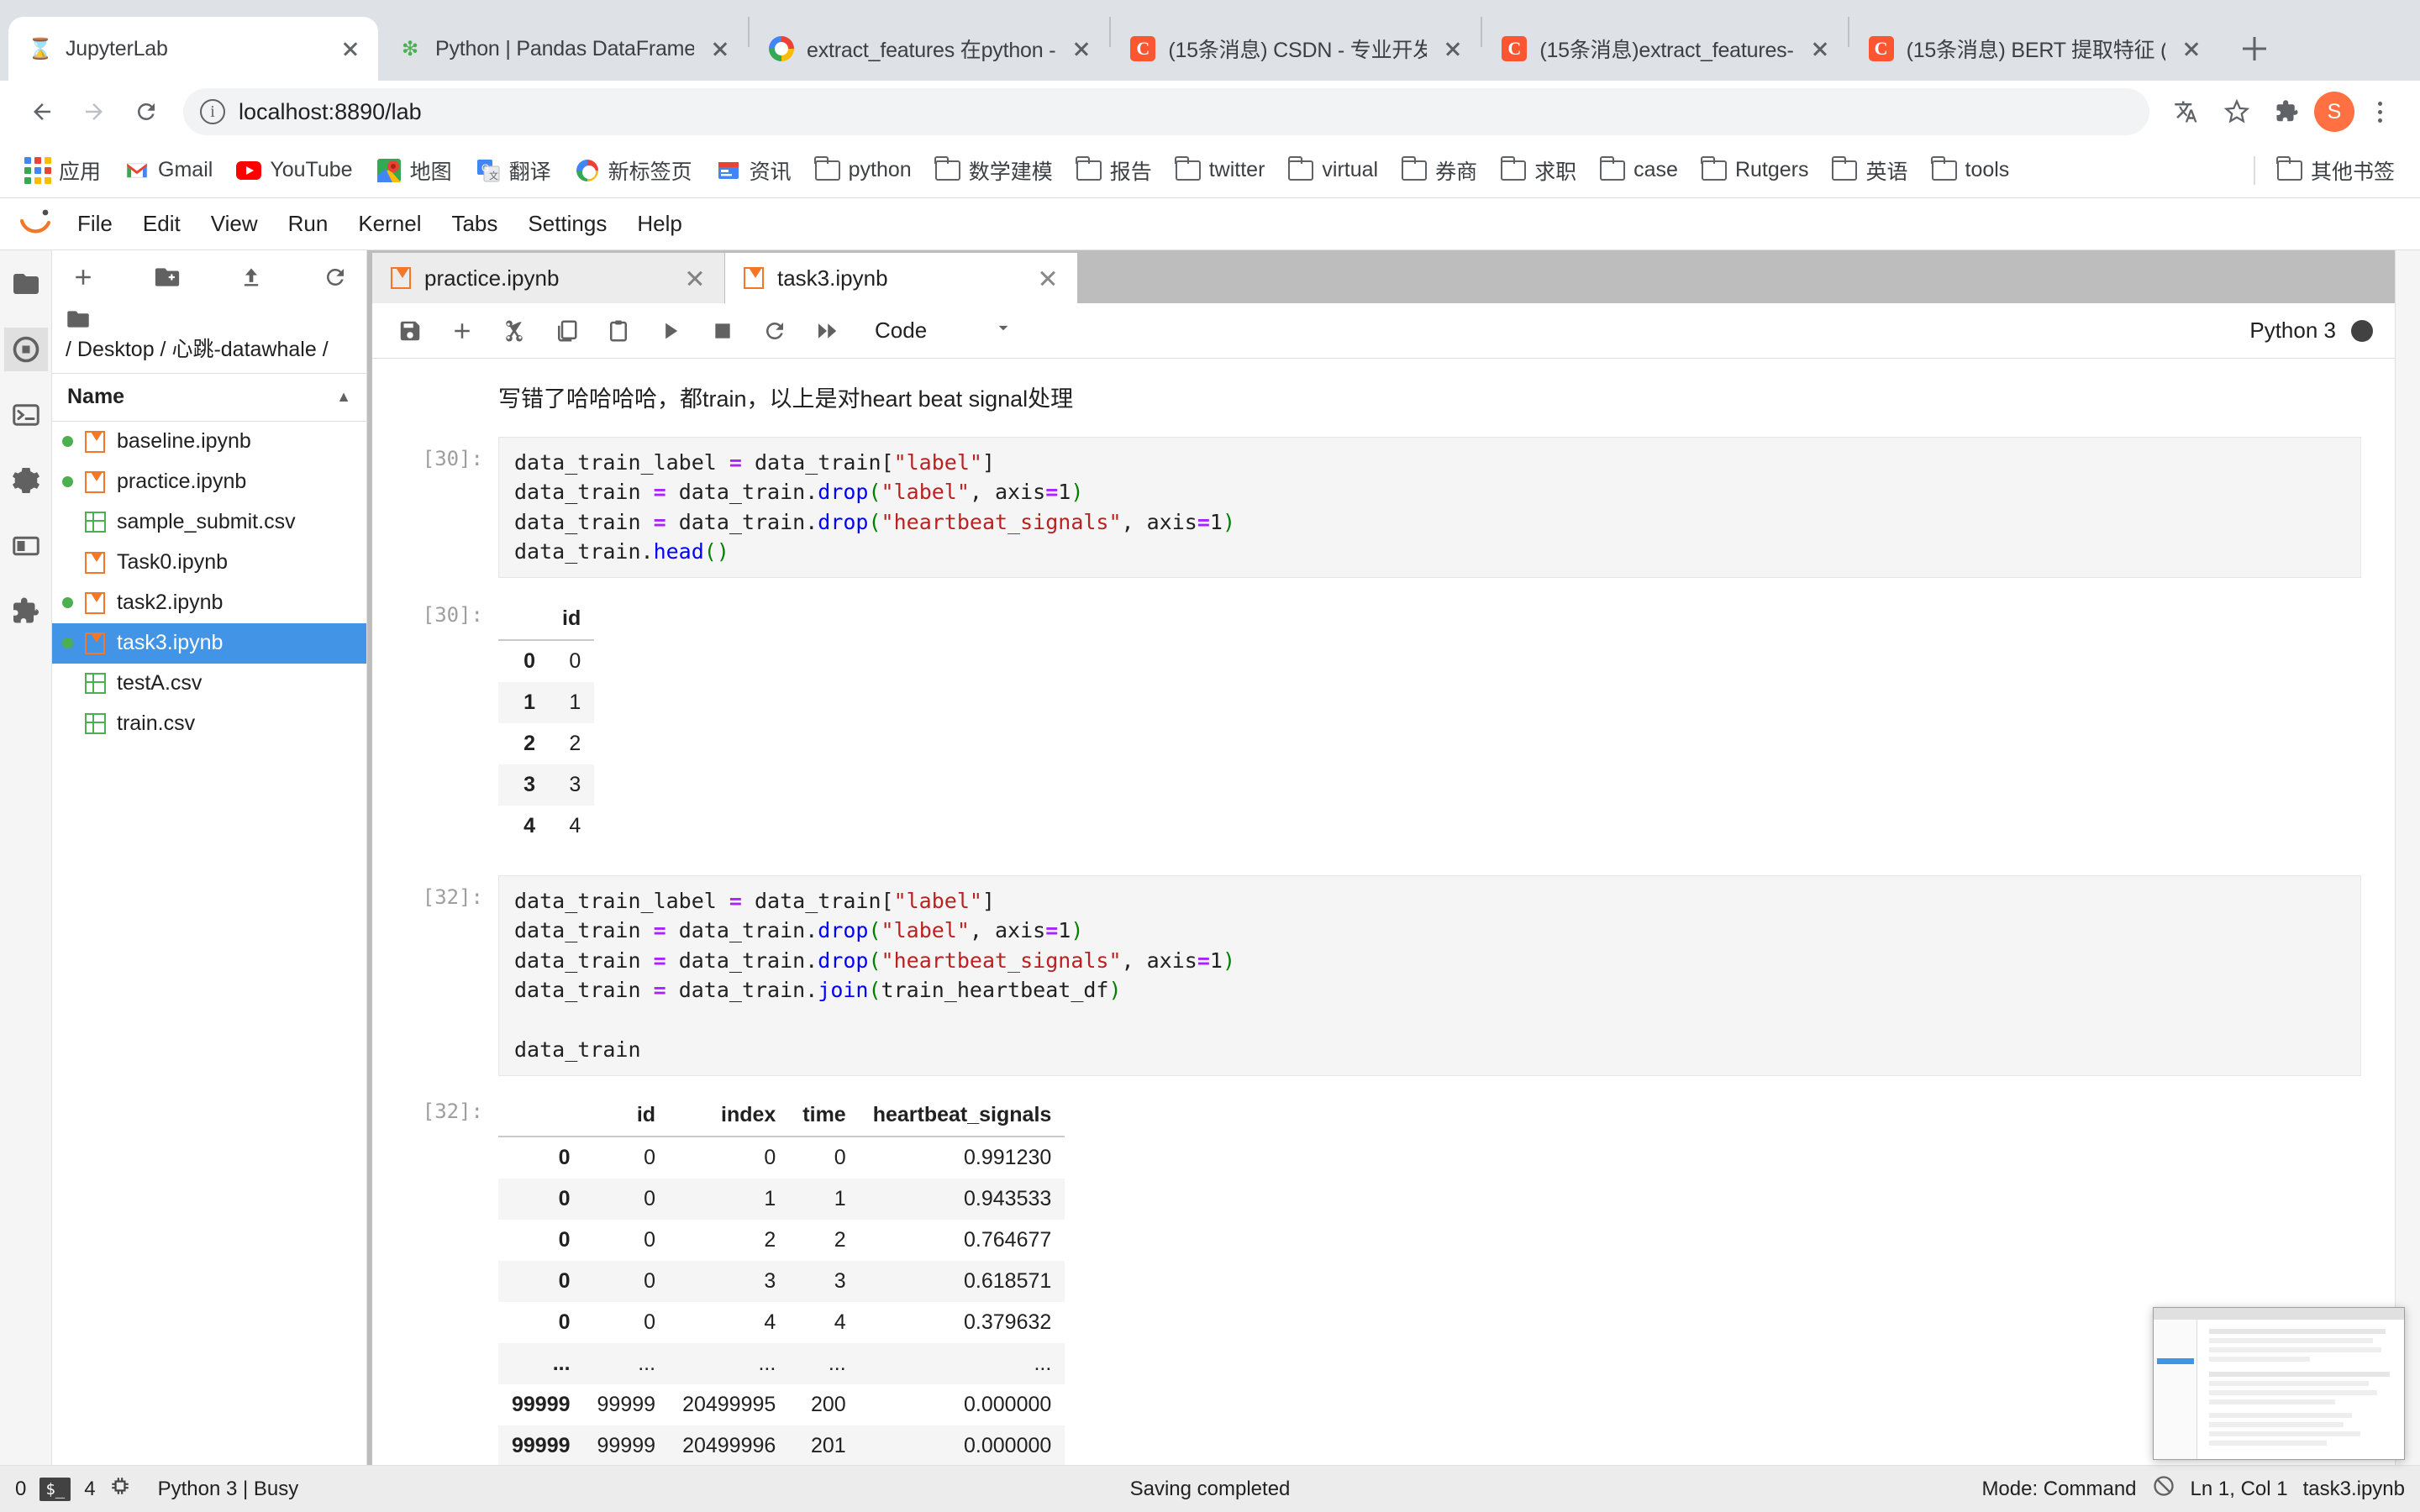 This screenshot has height=1512, width=2420. What do you see at coordinates (864, 170) in the screenshot?
I see `bookmark-folder-python: python` at bounding box center [864, 170].